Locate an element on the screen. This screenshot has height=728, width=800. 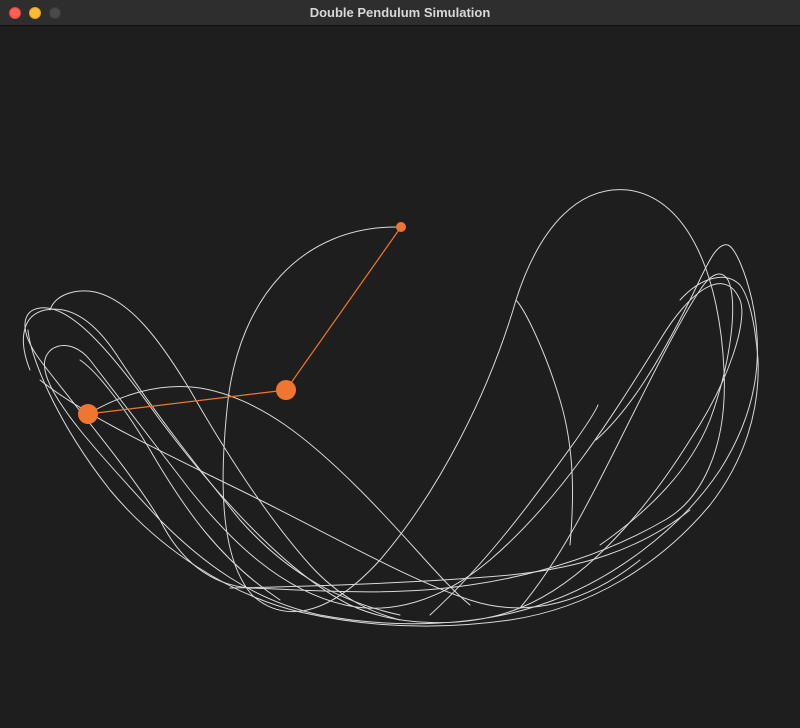
pendulum-pivot is located at coordinates (401, 227).